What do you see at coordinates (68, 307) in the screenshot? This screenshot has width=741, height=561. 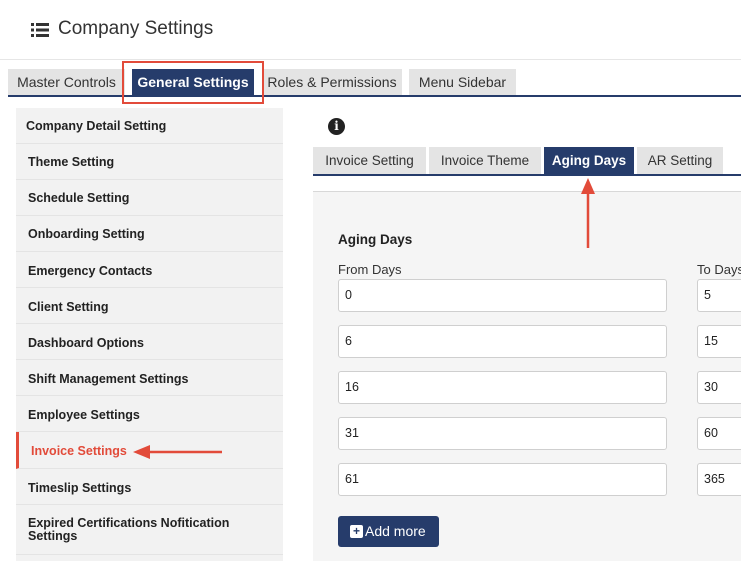 I see `sidebar-item-label: Client Setting` at bounding box center [68, 307].